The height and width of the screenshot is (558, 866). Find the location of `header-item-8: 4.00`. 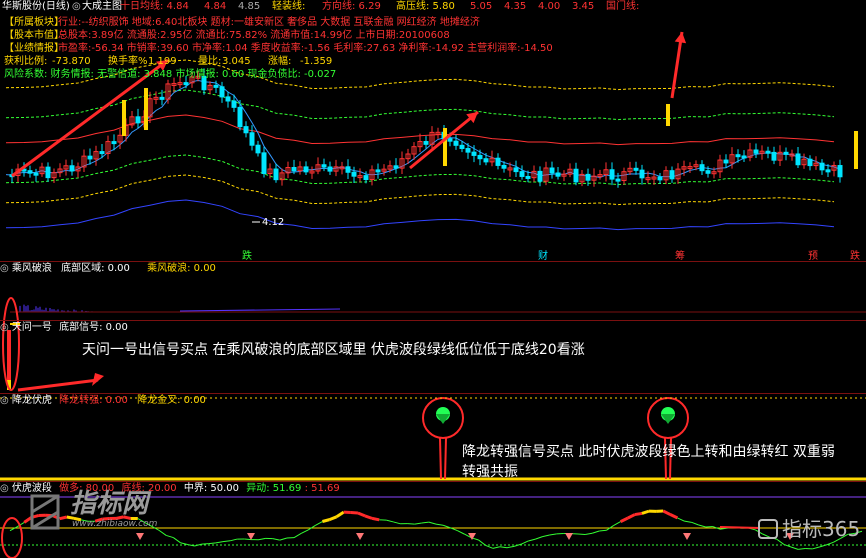

header-item-8: 4.00 is located at coordinates (549, 6).